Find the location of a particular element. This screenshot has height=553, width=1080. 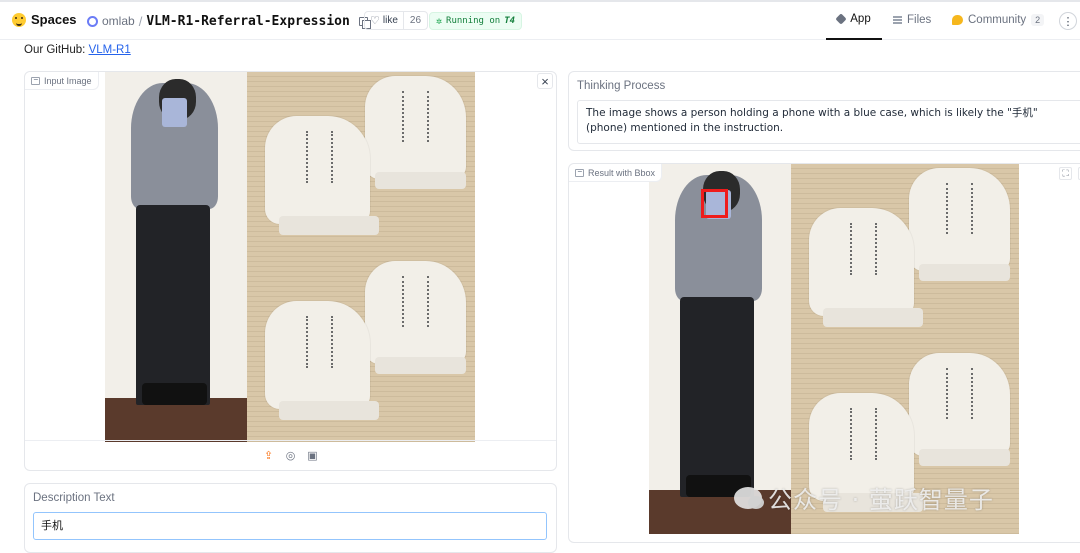

org-avatar-icon is located at coordinates (92, 21).